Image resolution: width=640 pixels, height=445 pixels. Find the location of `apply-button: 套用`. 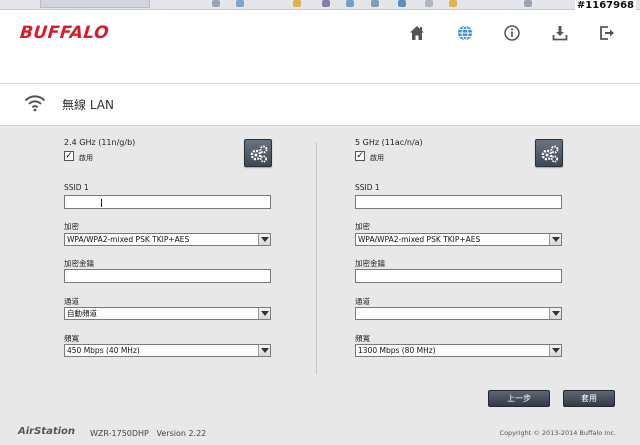

apply-button: 套用 is located at coordinates (589, 398).